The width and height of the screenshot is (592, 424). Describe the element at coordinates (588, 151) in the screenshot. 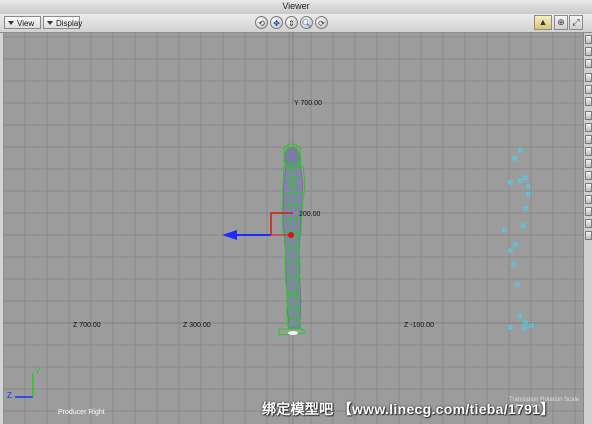

I see `tool-10-icon` at that location.